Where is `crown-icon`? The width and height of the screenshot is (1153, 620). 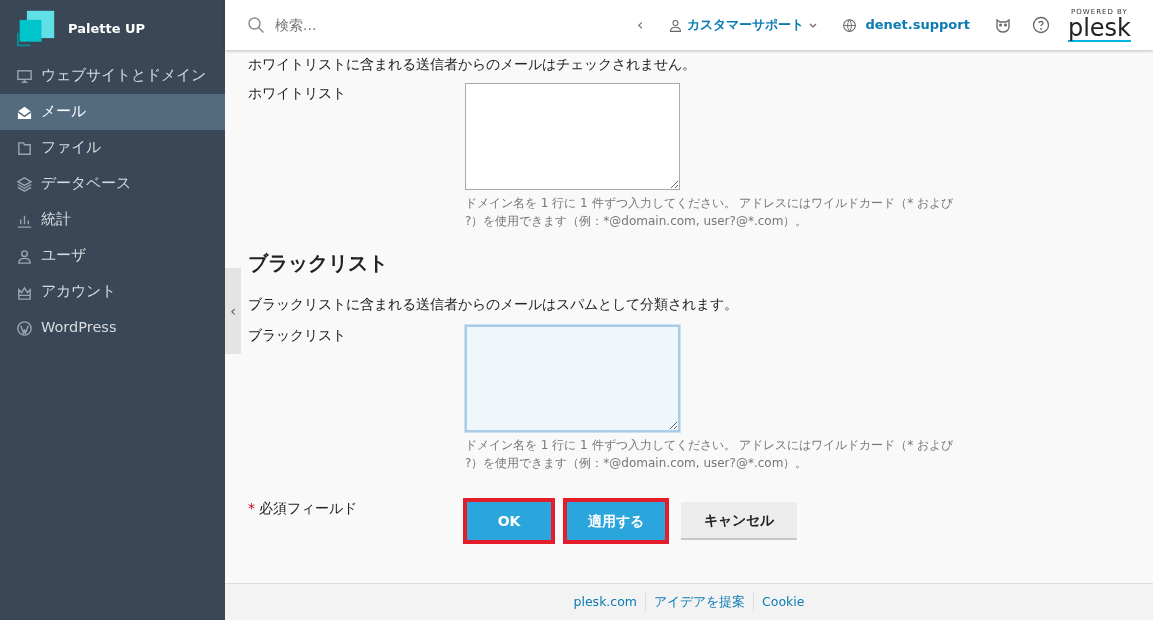 crown-icon is located at coordinates (24, 292).